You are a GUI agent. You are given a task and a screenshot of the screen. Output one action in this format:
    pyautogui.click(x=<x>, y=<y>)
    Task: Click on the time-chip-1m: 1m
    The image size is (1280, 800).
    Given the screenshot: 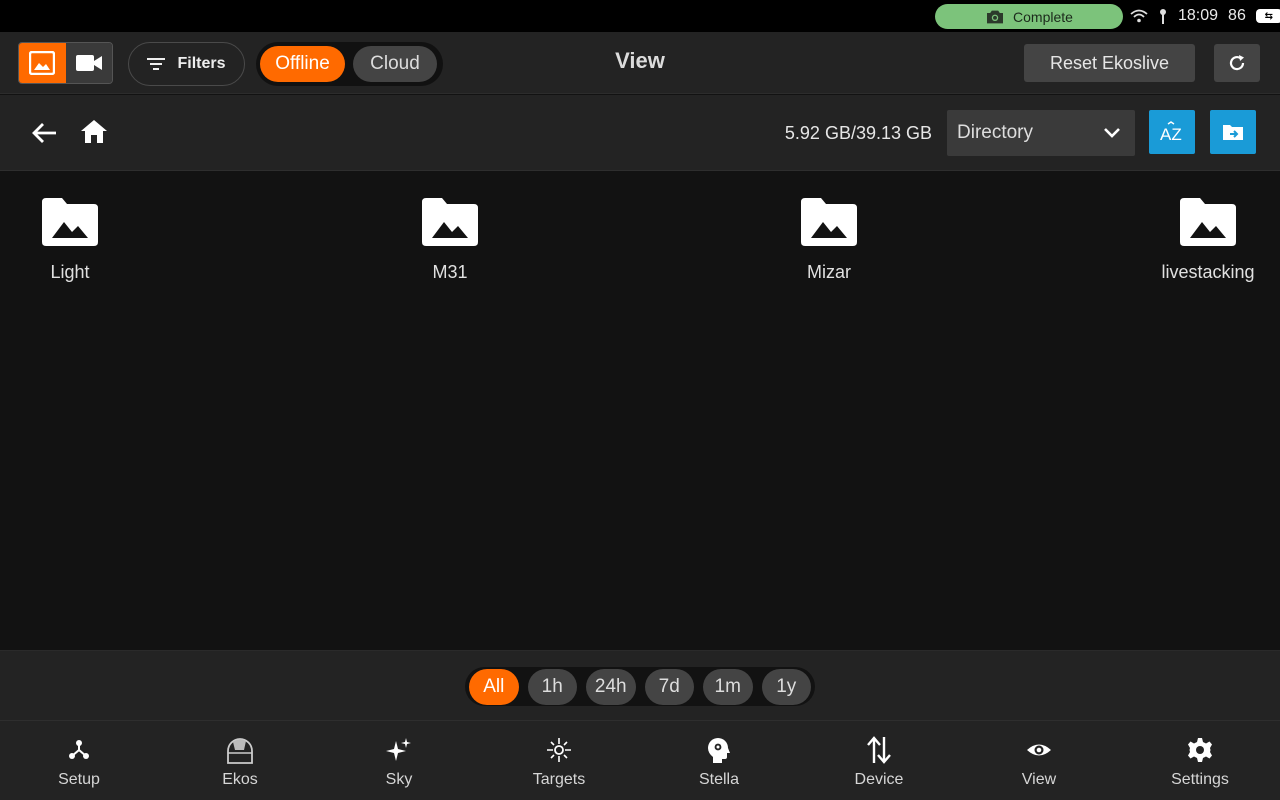 What is the action you would take?
    pyautogui.click(x=728, y=686)
    